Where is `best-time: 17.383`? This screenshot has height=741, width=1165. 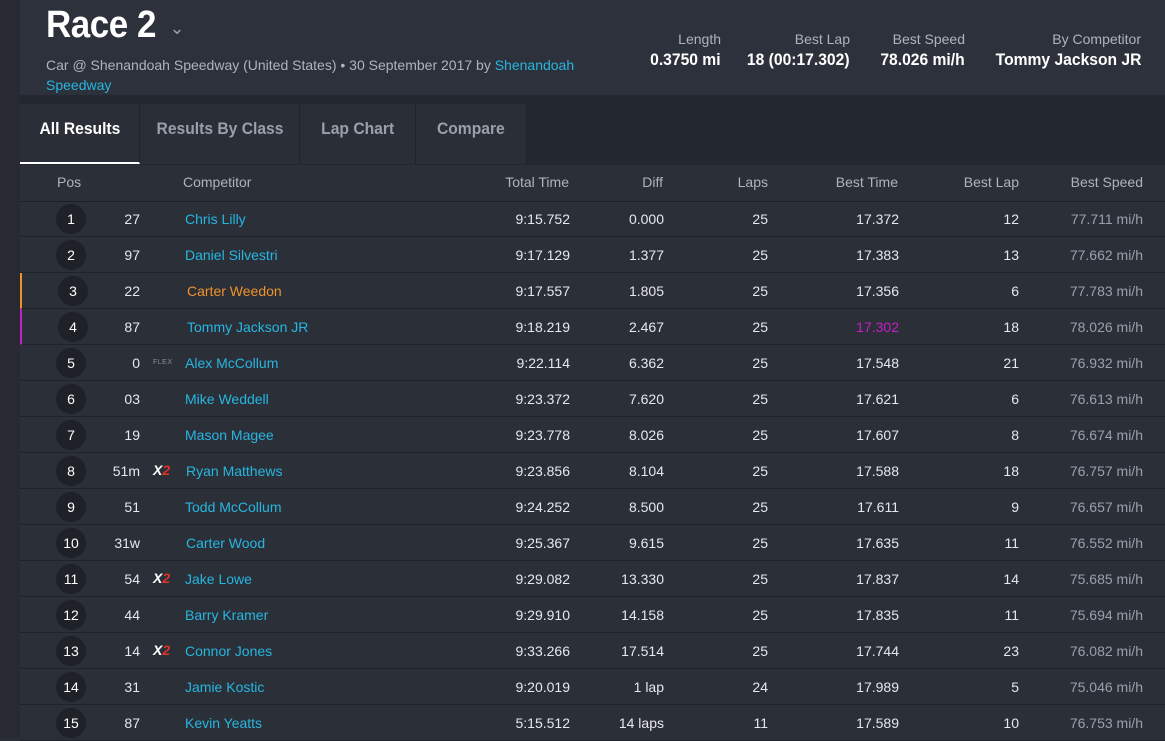
best-time: 17.383 is located at coordinates (877, 255).